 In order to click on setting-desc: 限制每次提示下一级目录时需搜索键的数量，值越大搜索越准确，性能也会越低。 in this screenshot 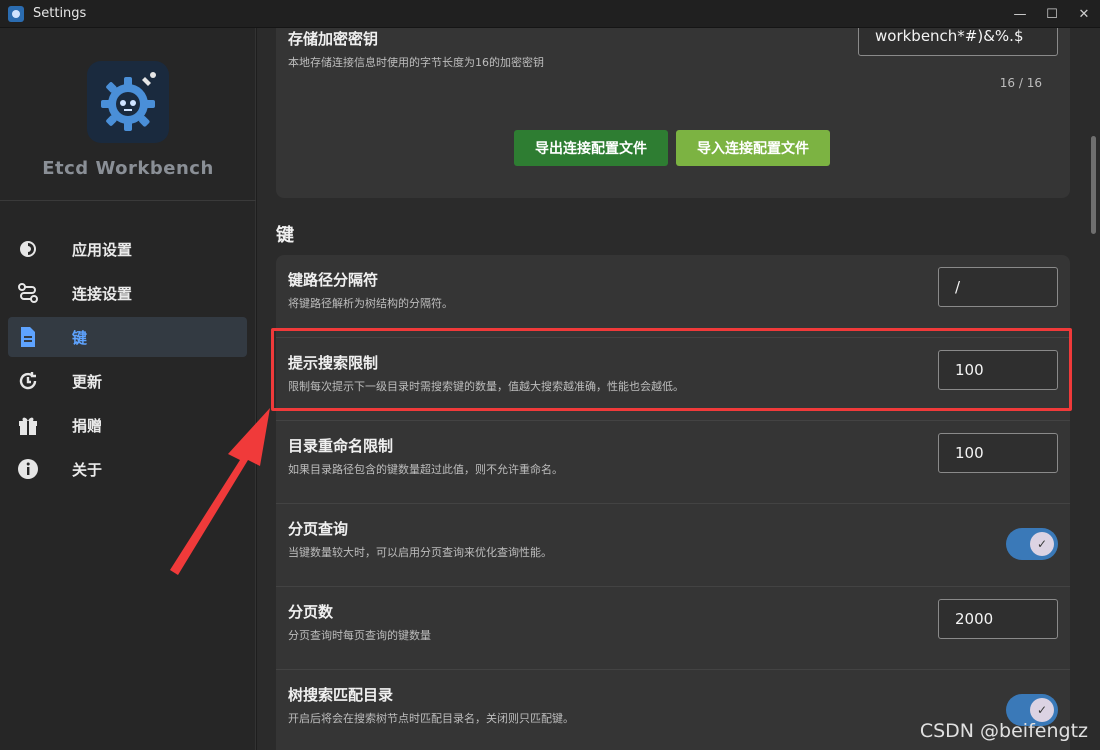, I will do `click(486, 386)`.